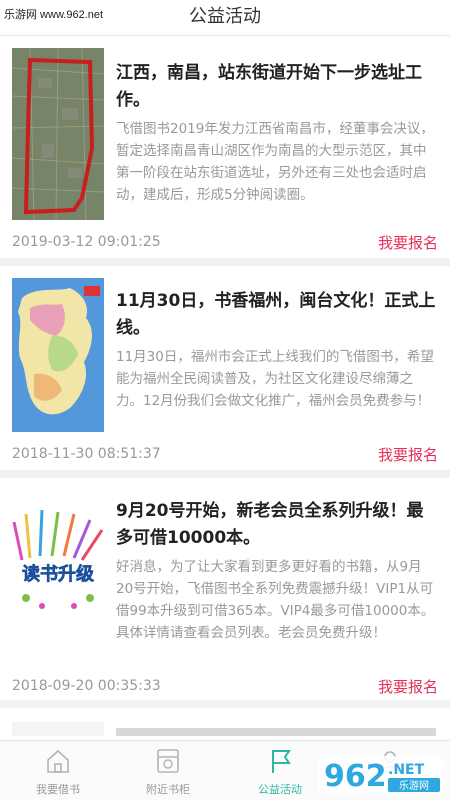  I want to click on satellite-map-image, so click(58, 134).